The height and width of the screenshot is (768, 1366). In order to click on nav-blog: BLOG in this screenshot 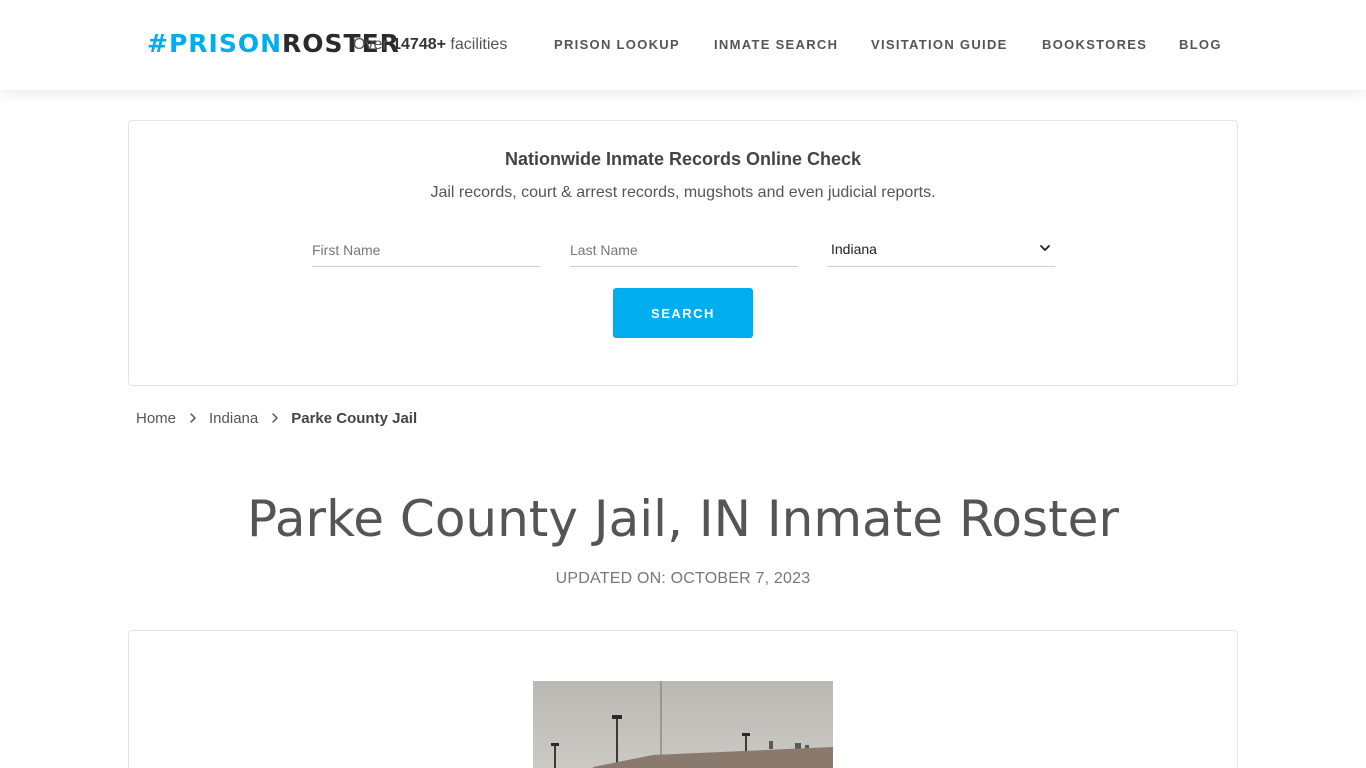, I will do `click(1200, 45)`.